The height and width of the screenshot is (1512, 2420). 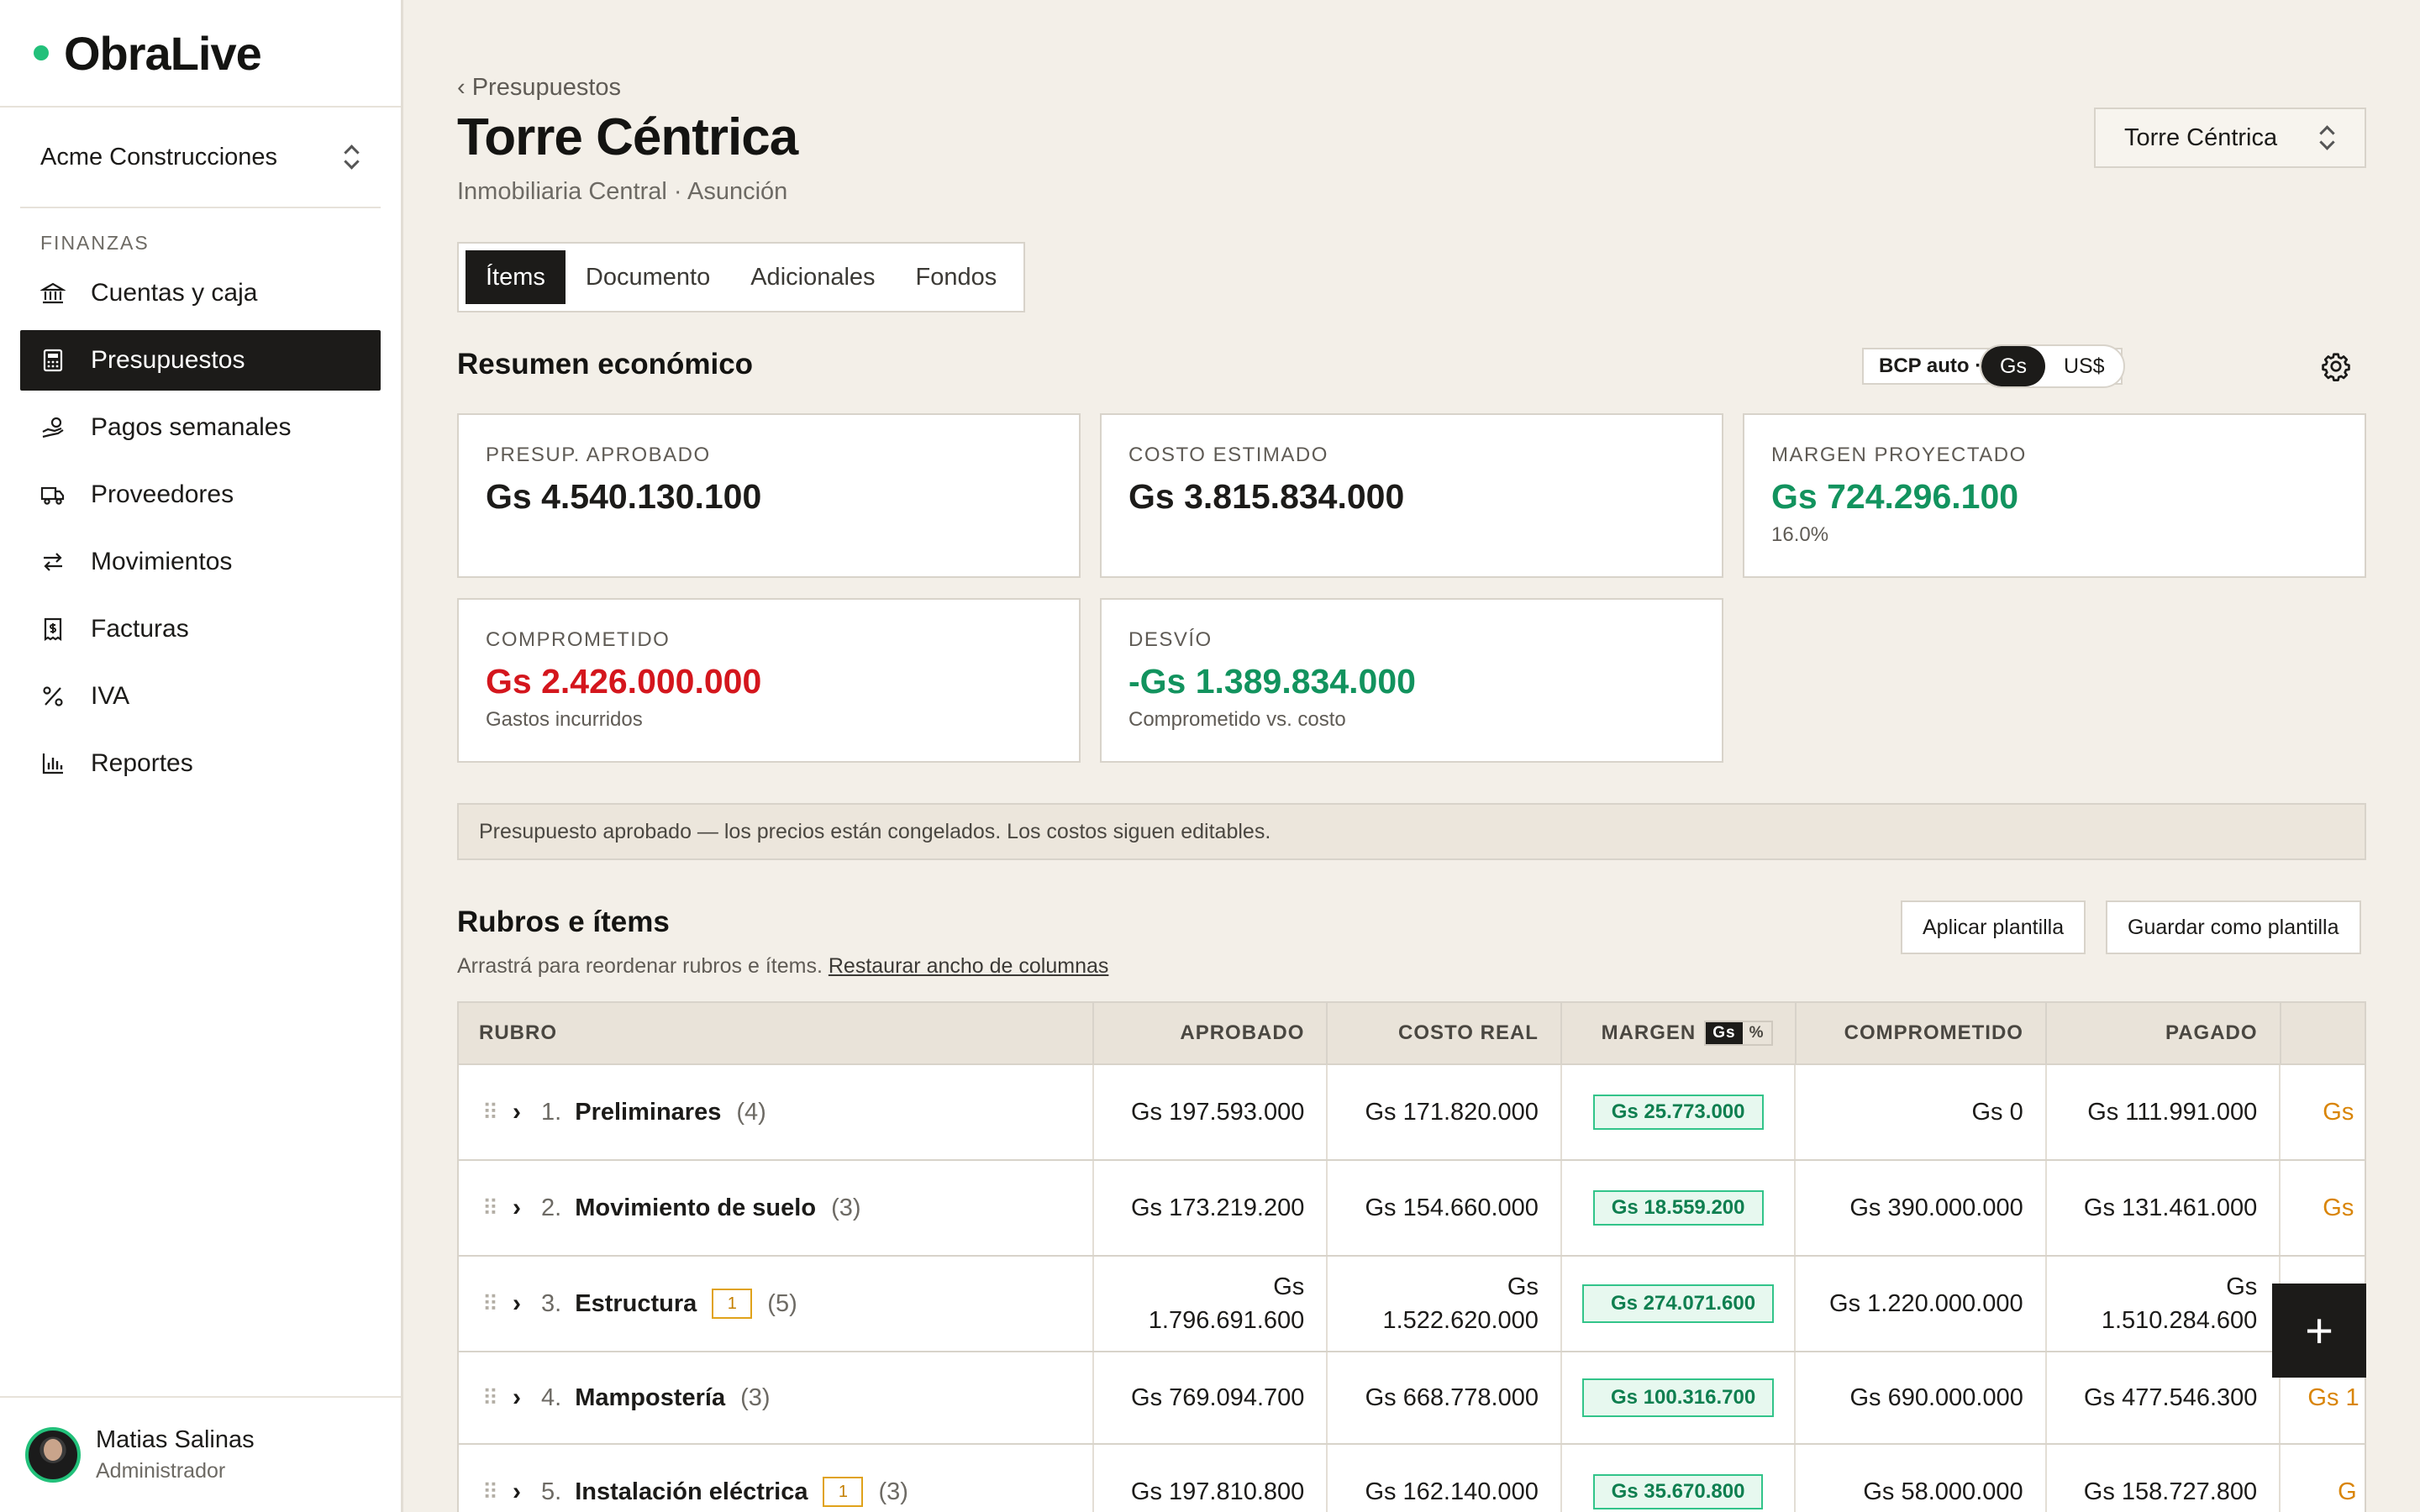 I want to click on rubro-cell: ⠿ › 2. Movimiento de suelo (3), so click(x=777, y=1208).